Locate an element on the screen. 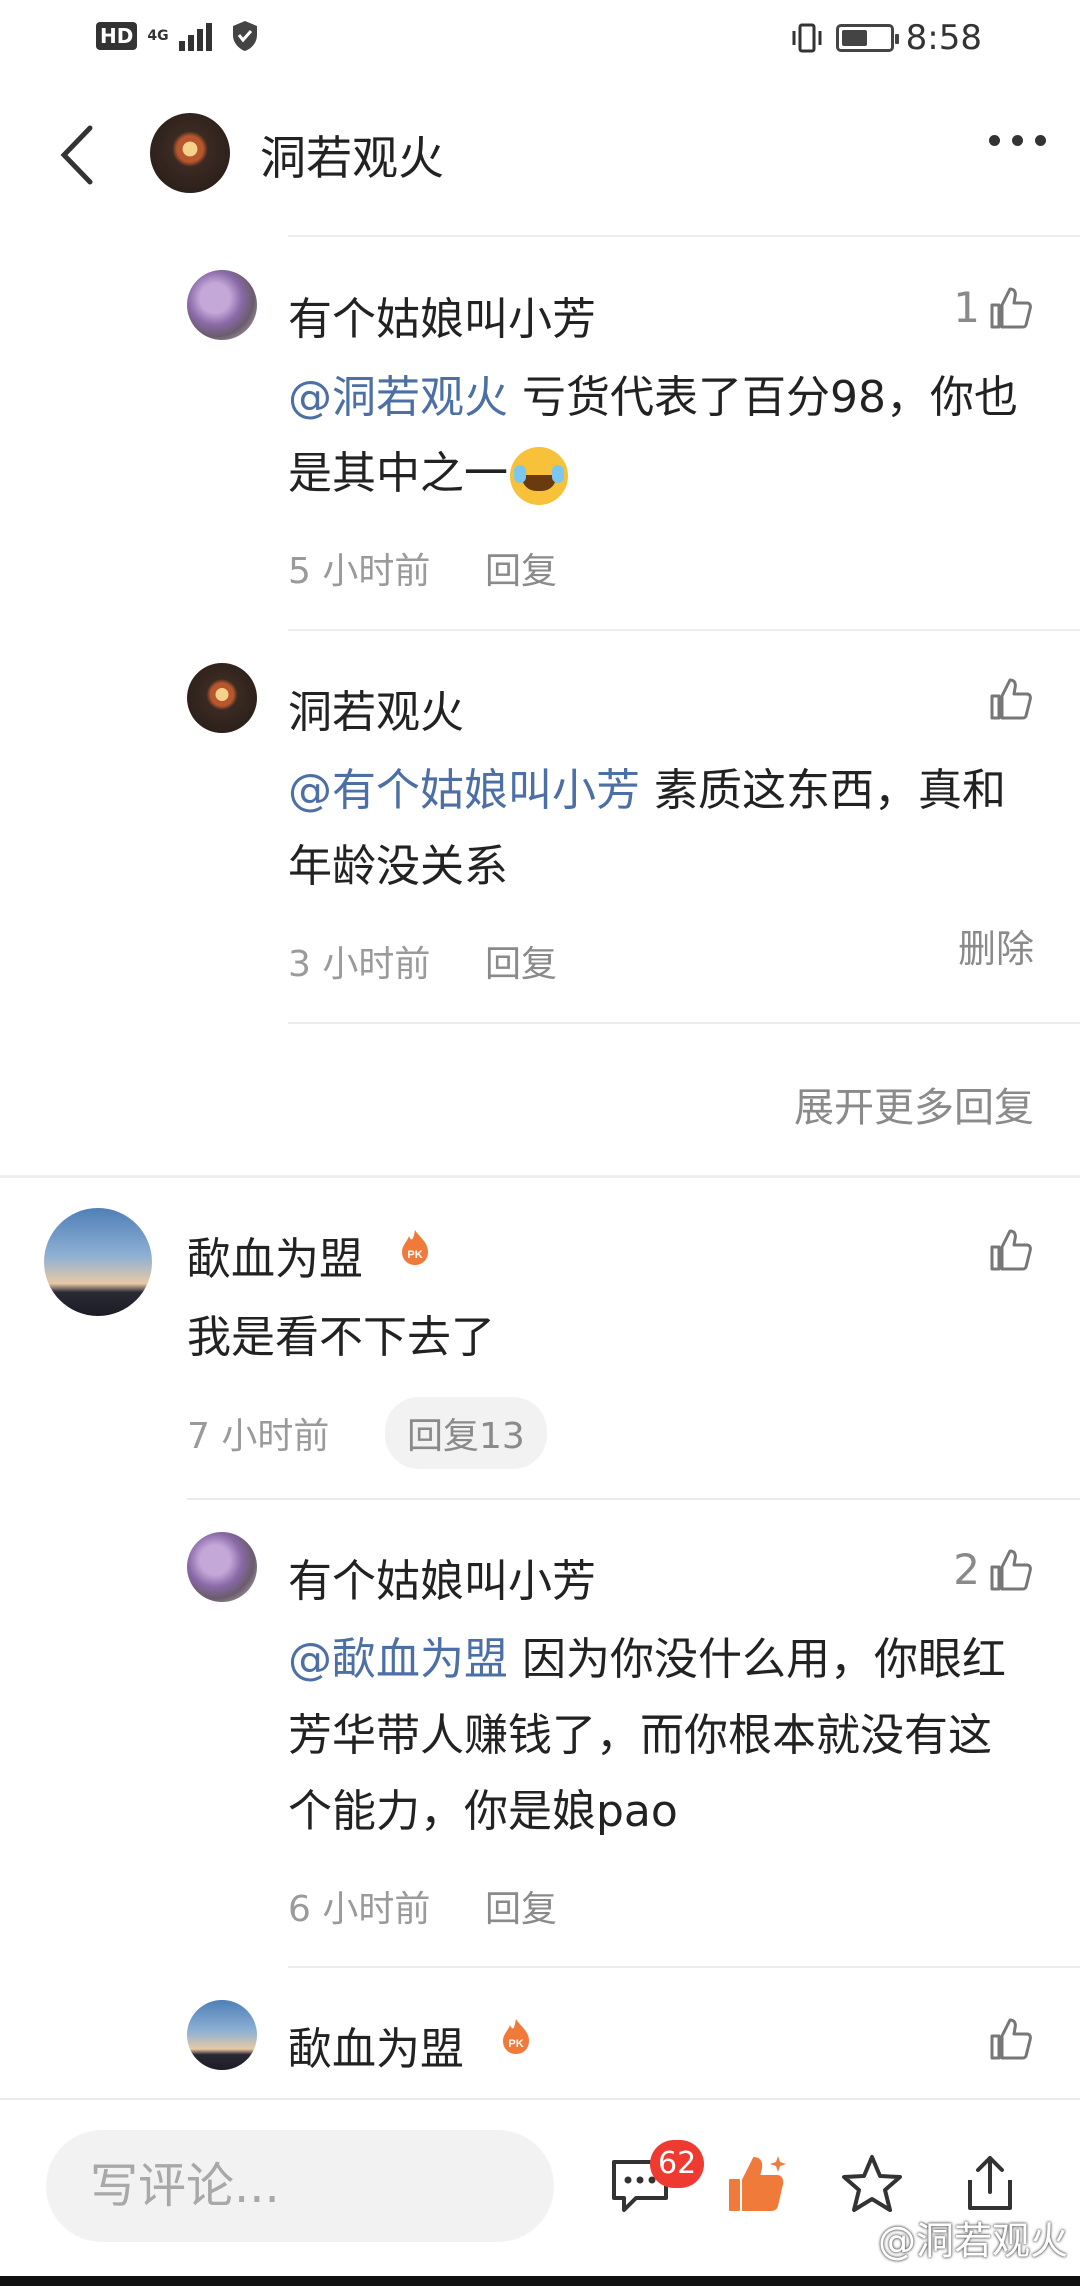  network-type: 4G is located at coordinates (158, 36).